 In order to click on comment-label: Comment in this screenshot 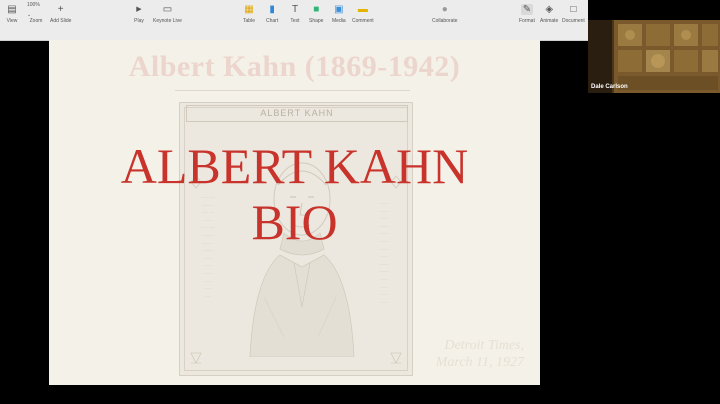, I will do `click(363, 21)`.